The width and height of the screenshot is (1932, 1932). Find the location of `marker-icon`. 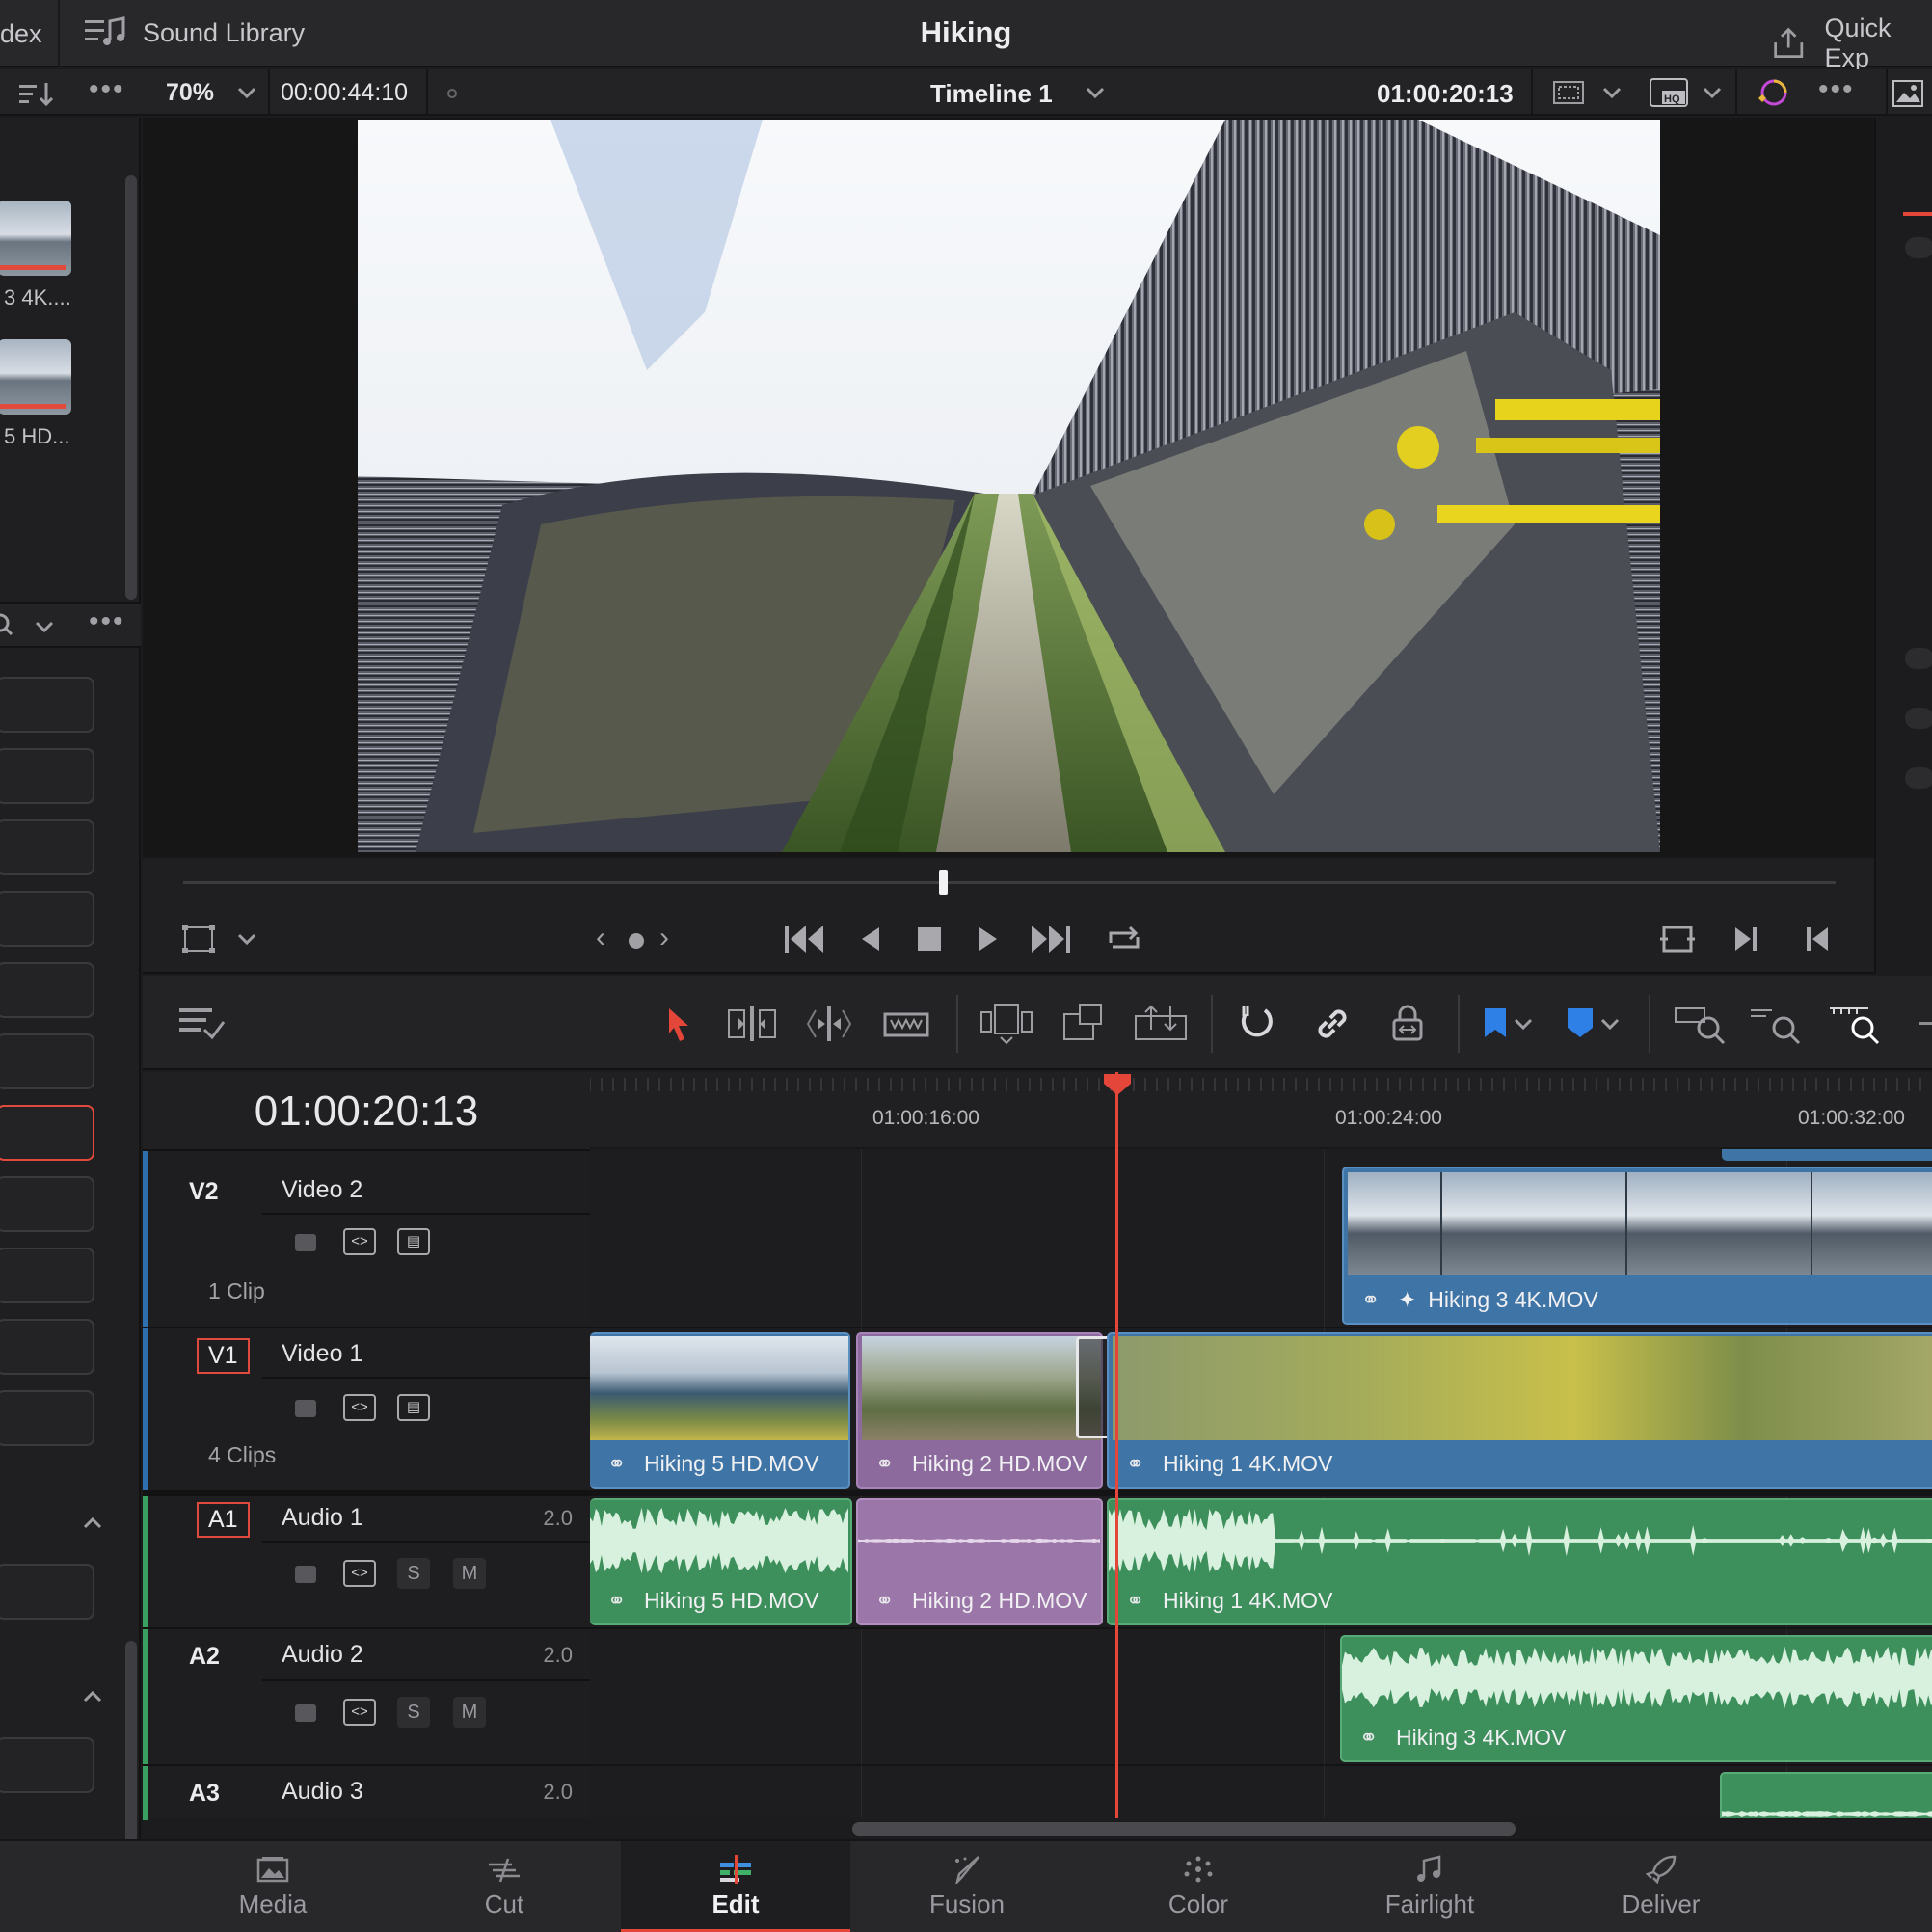

marker-icon is located at coordinates (1581, 1022).